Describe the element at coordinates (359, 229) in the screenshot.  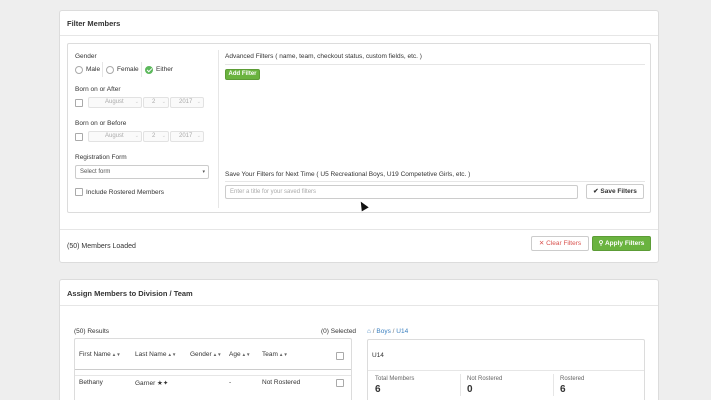
I see `panel-footer-divider` at that location.